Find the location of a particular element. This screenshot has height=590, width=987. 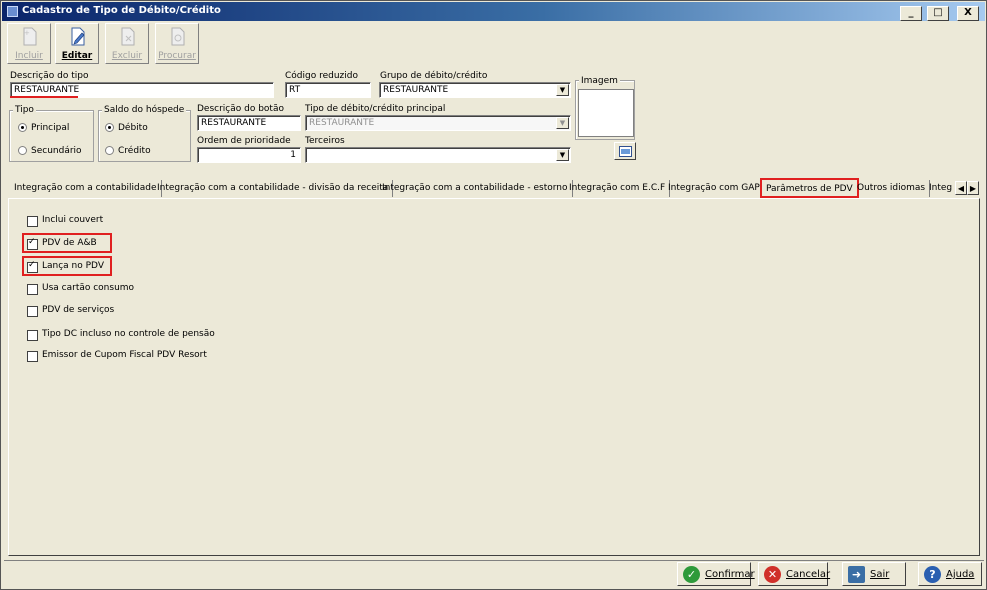

codigo-reduzido-label: Código reduzido is located at coordinates (321, 76).